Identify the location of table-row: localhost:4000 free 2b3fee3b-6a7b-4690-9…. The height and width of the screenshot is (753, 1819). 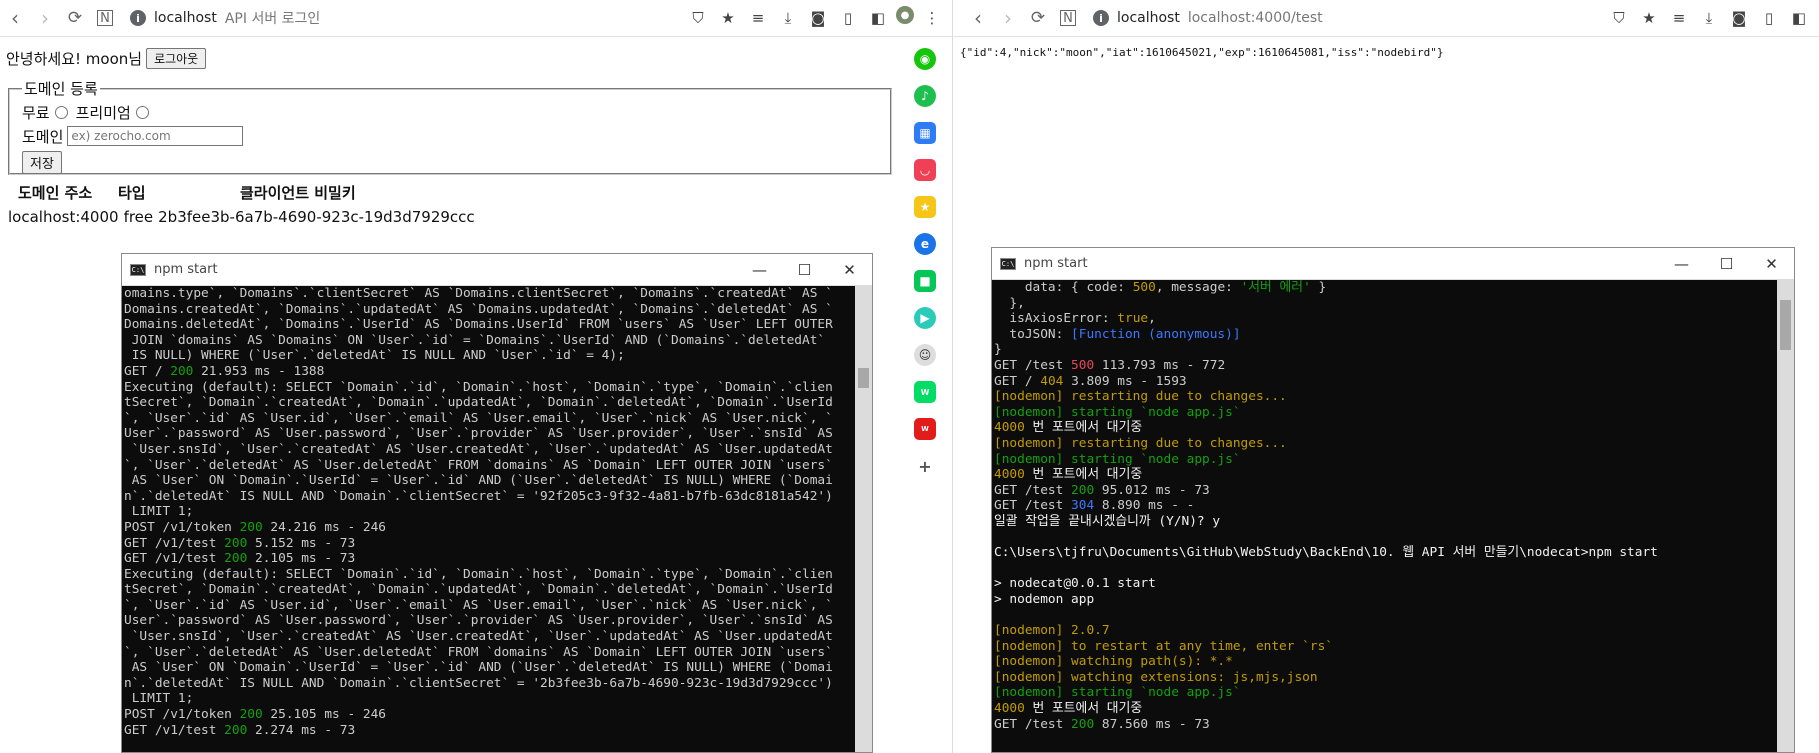
(241, 217).